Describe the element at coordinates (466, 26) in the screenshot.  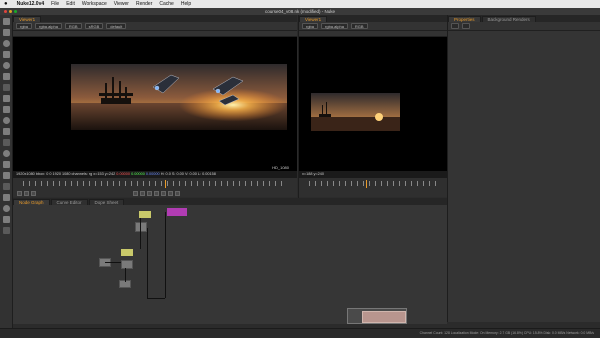
I see `clear-panels-button` at that location.